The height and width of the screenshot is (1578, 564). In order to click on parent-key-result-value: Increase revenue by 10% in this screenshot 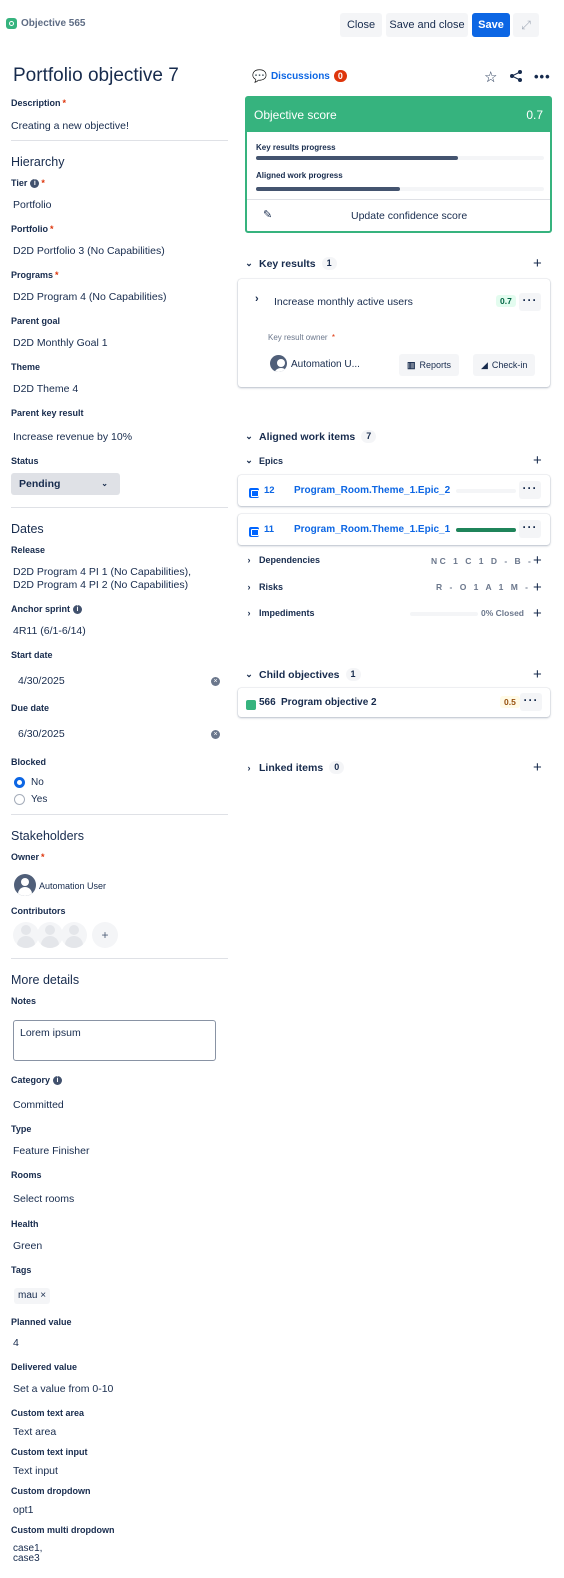, I will do `click(72, 437)`.